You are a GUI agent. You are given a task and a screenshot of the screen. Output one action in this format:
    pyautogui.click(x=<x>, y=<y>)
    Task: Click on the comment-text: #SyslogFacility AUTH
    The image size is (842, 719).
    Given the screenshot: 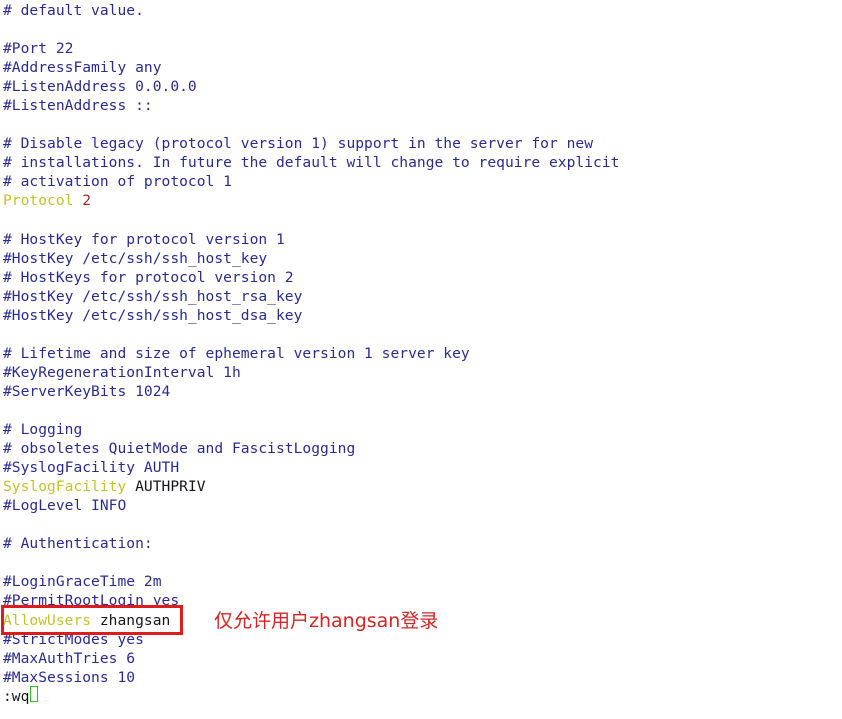 What is the action you would take?
    pyautogui.click(x=91, y=468)
    